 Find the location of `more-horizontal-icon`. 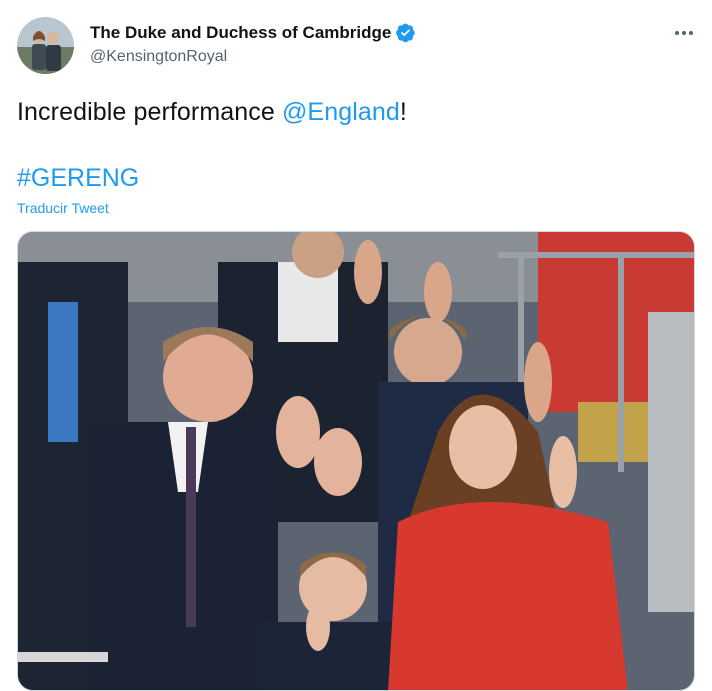

more-horizontal-icon is located at coordinates (684, 33).